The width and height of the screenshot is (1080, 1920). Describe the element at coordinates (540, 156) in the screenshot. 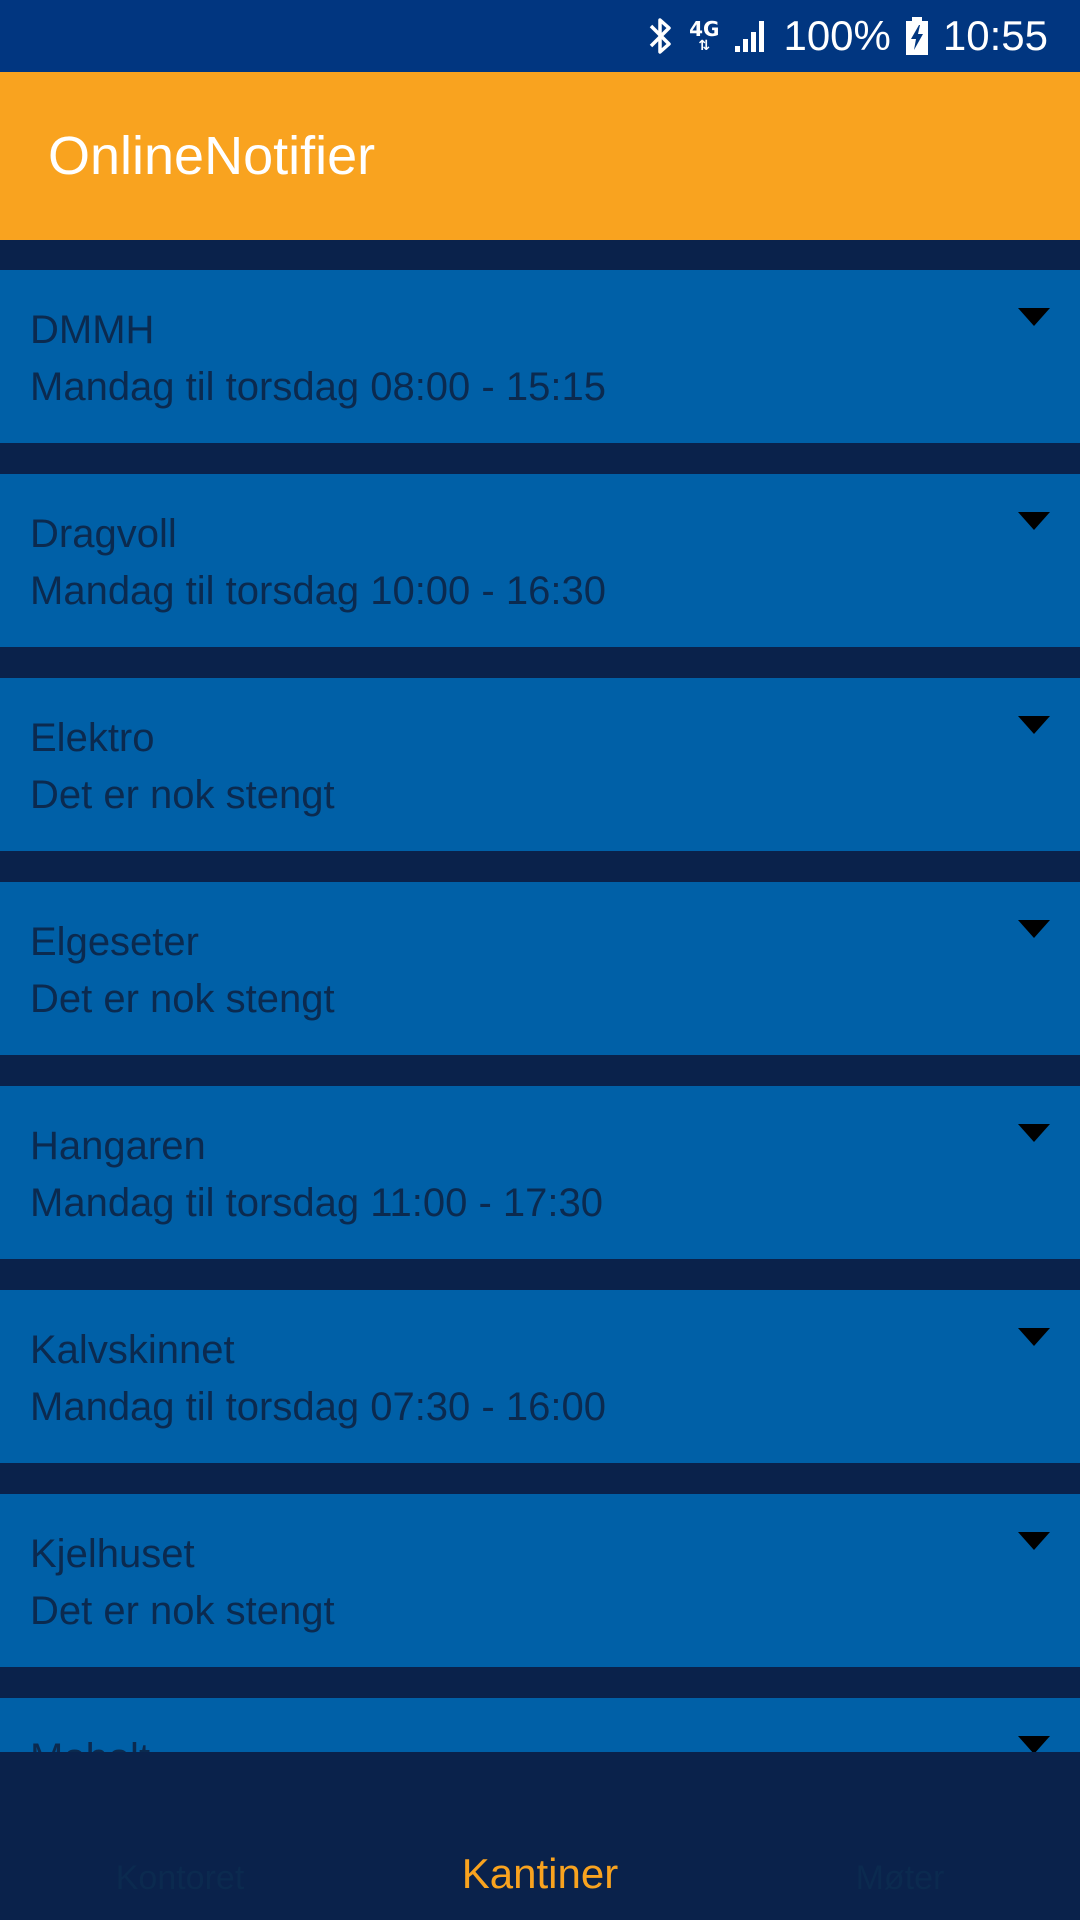

I see `app-bar: OnlineNotifier` at that location.